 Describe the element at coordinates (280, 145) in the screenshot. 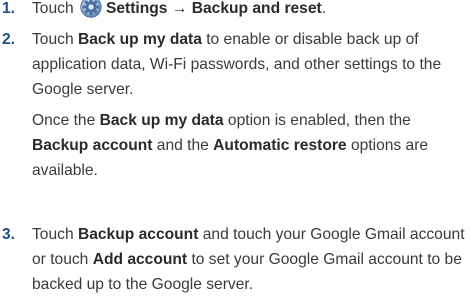

I see `bold-text: Automatic restore` at that location.